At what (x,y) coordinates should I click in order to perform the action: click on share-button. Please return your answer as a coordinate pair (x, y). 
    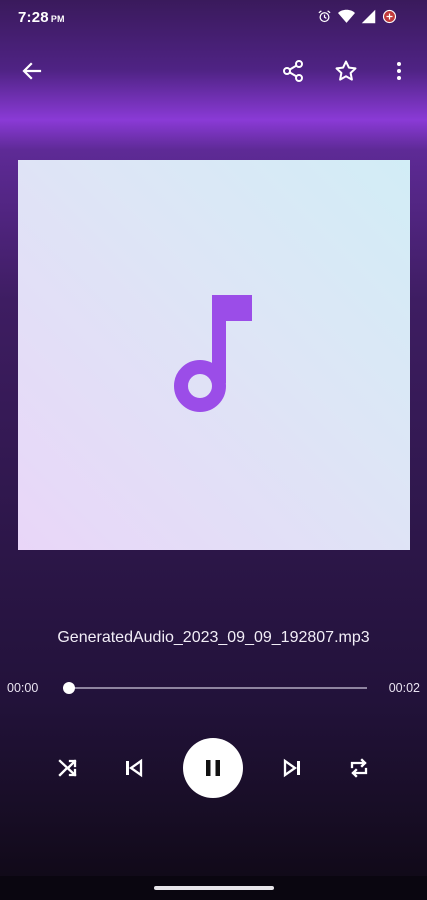
    Looking at the image, I should click on (293, 71).